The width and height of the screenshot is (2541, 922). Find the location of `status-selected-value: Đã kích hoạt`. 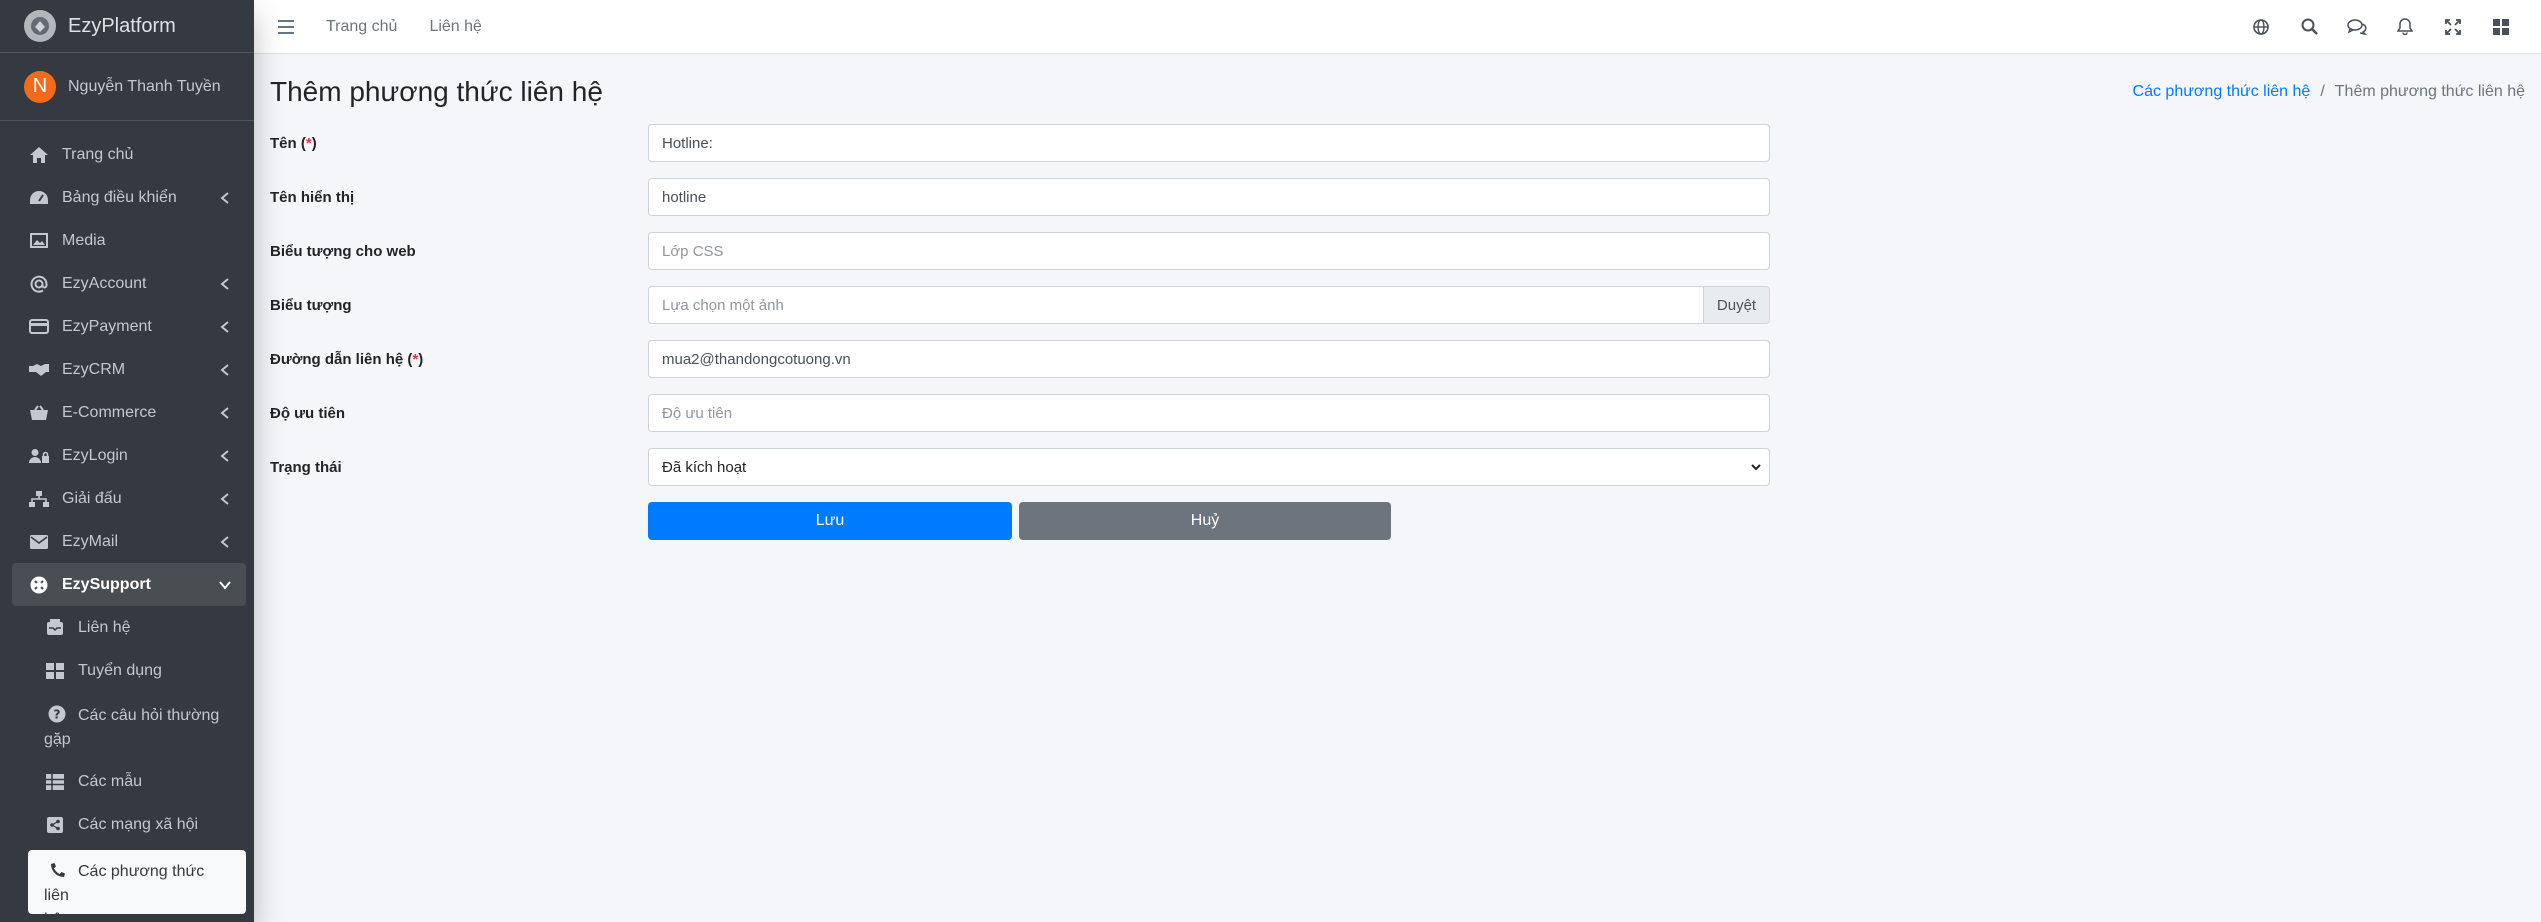

status-selected-value: Đã kích hoạt is located at coordinates (1209, 467).